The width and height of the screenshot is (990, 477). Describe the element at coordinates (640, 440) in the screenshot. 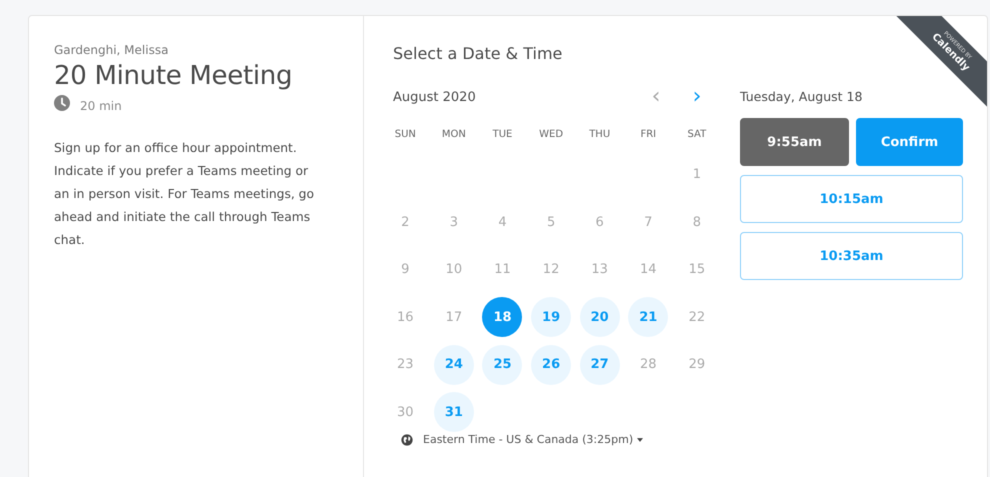

I see `caret-icon` at that location.